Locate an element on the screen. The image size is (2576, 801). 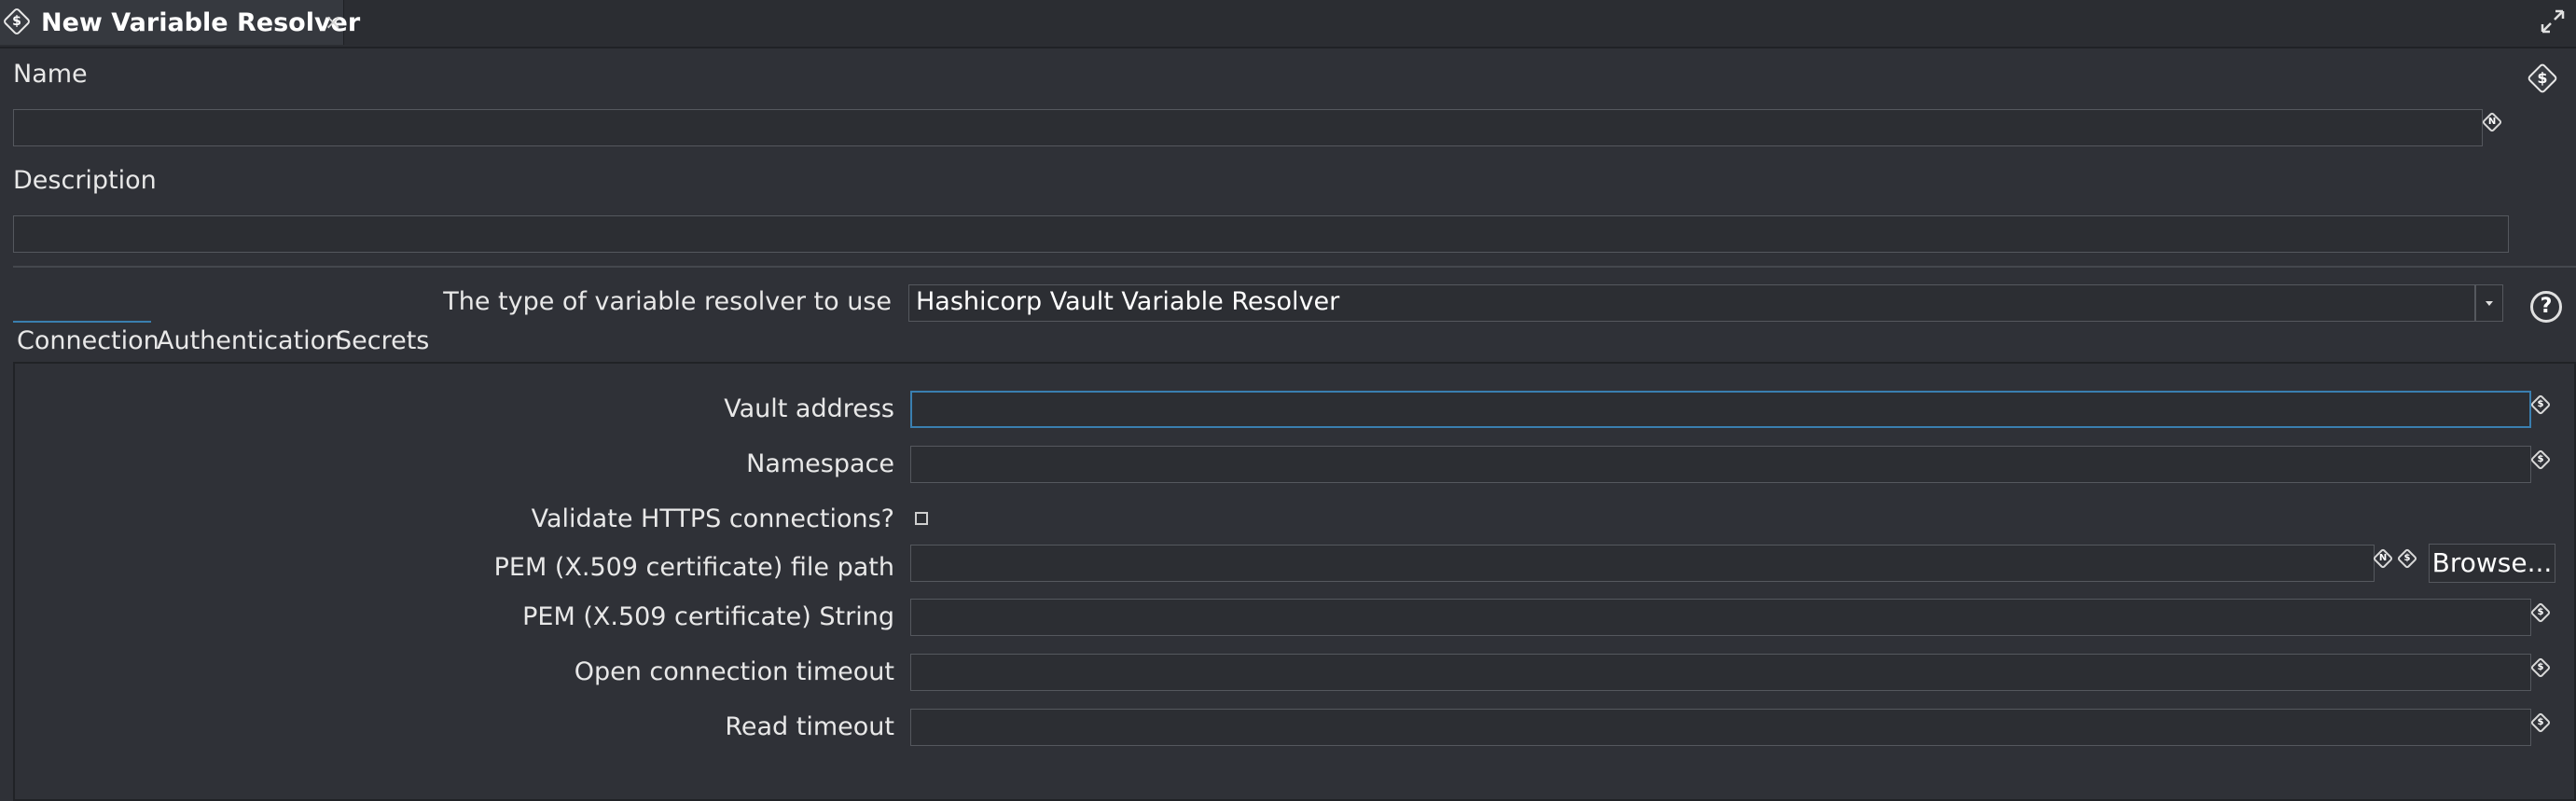
help-icon: ? is located at coordinates (2546, 307).